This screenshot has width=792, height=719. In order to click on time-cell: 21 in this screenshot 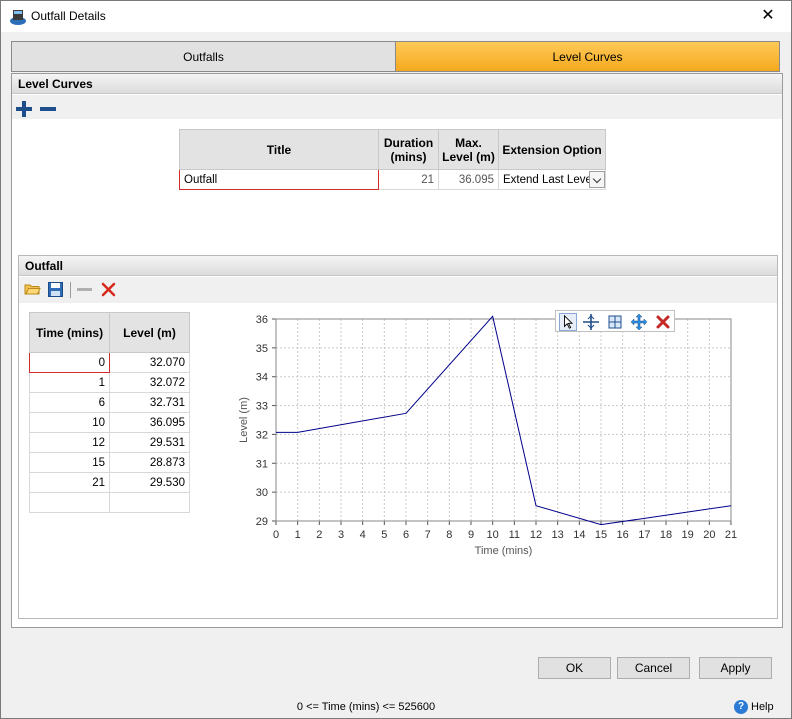, I will do `click(69, 482)`.